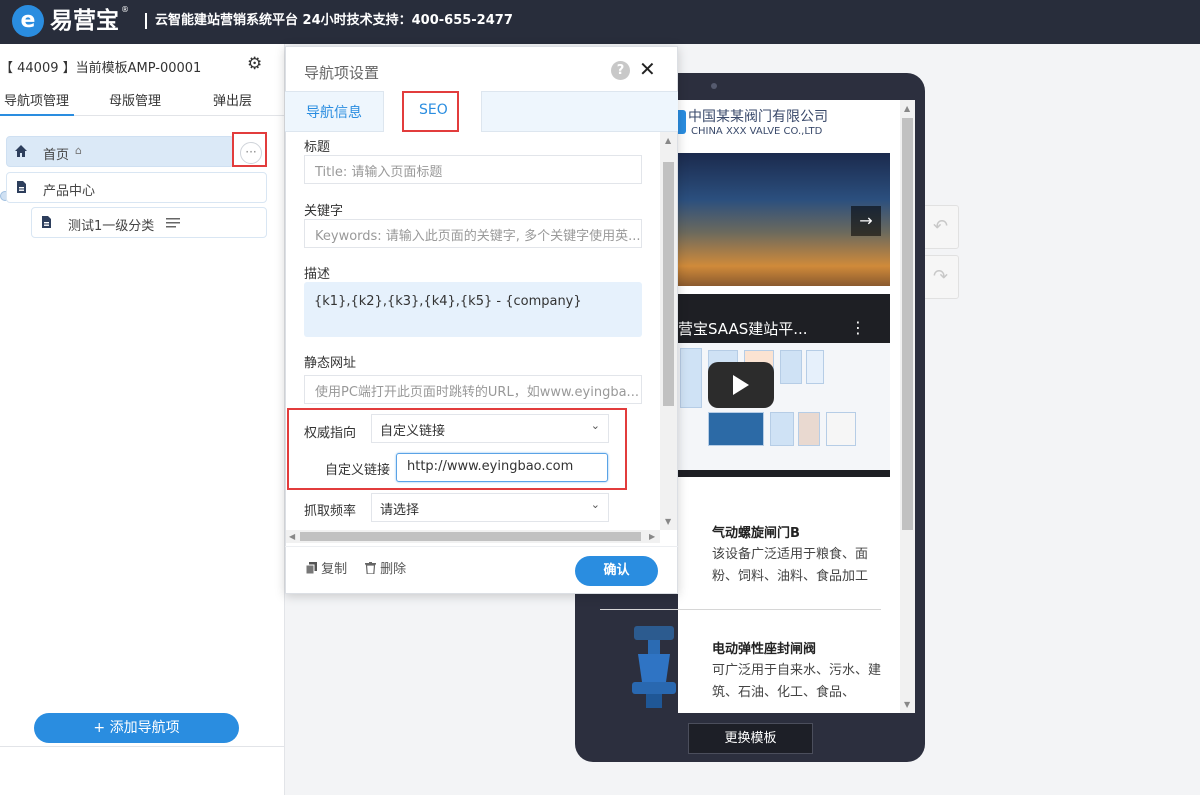 The image size is (1200, 795). What do you see at coordinates (56, 155) in the screenshot?
I see `nav-item-label: 首页` at bounding box center [56, 155].